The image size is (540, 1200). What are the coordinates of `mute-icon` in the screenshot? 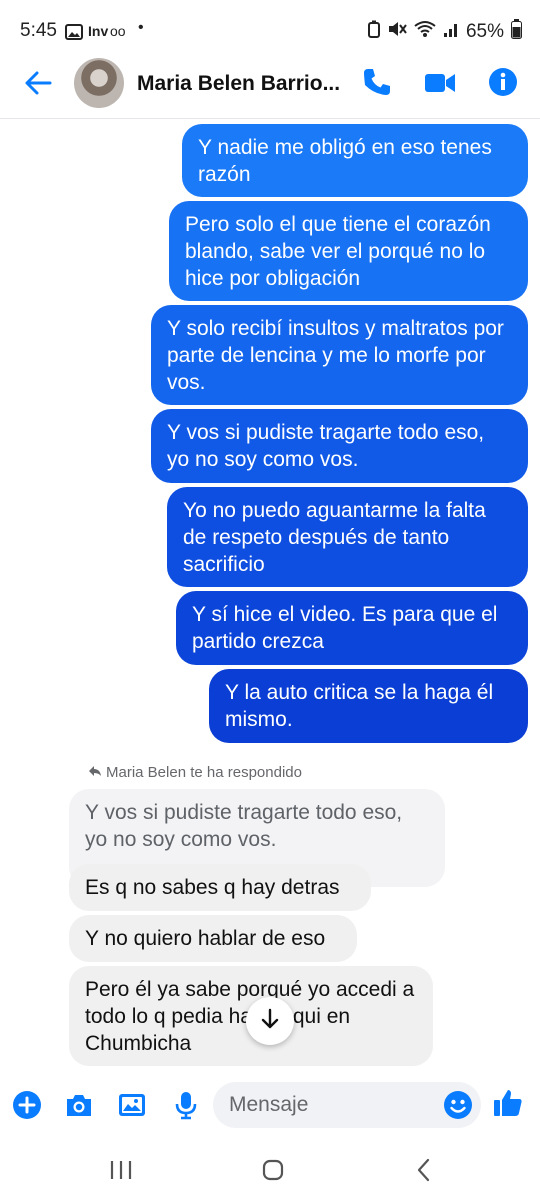 It's located at (397, 32).